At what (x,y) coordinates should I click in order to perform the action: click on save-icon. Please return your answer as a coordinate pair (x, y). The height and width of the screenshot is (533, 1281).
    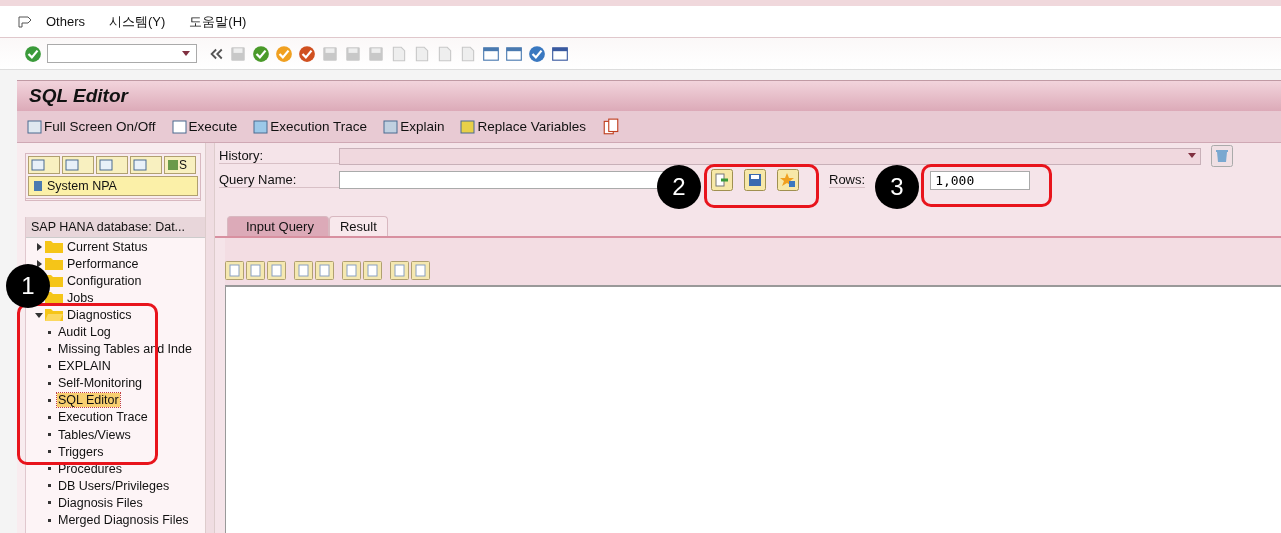
    Looking at the image, I should click on (755, 180).